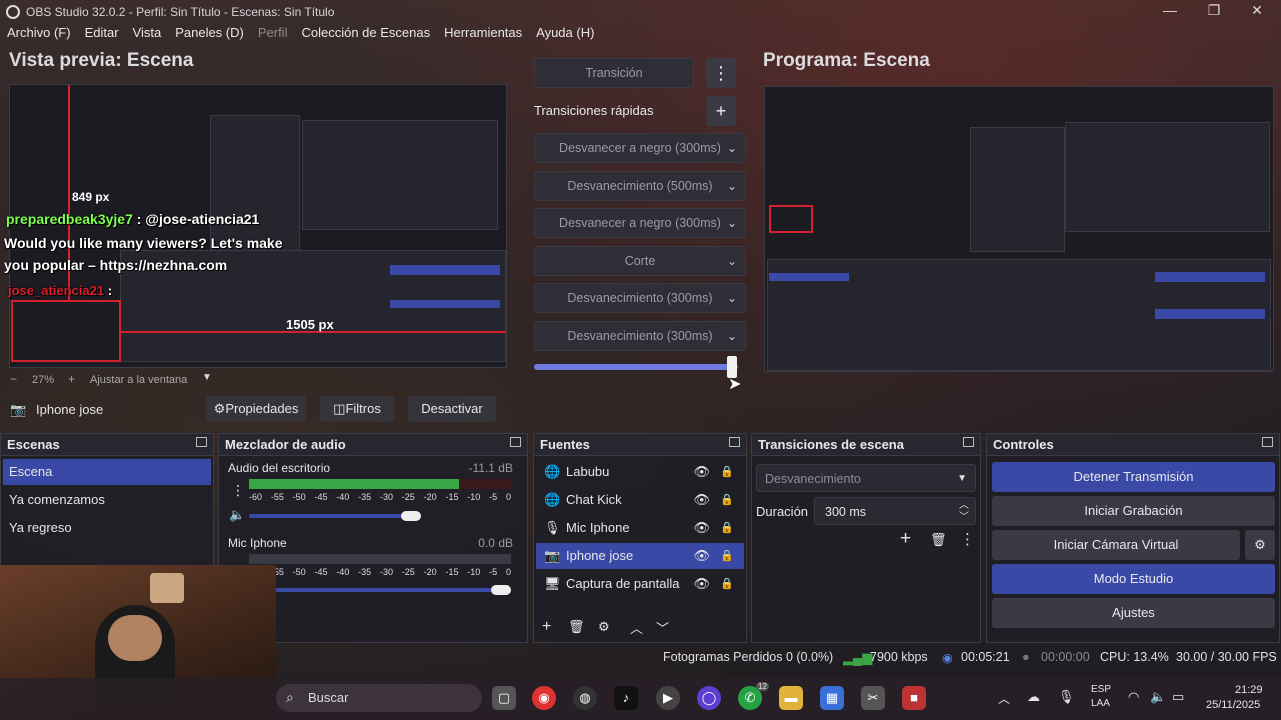  I want to click on source-item: 🌐 Chat Kick 👁 🔒, so click(640, 500).